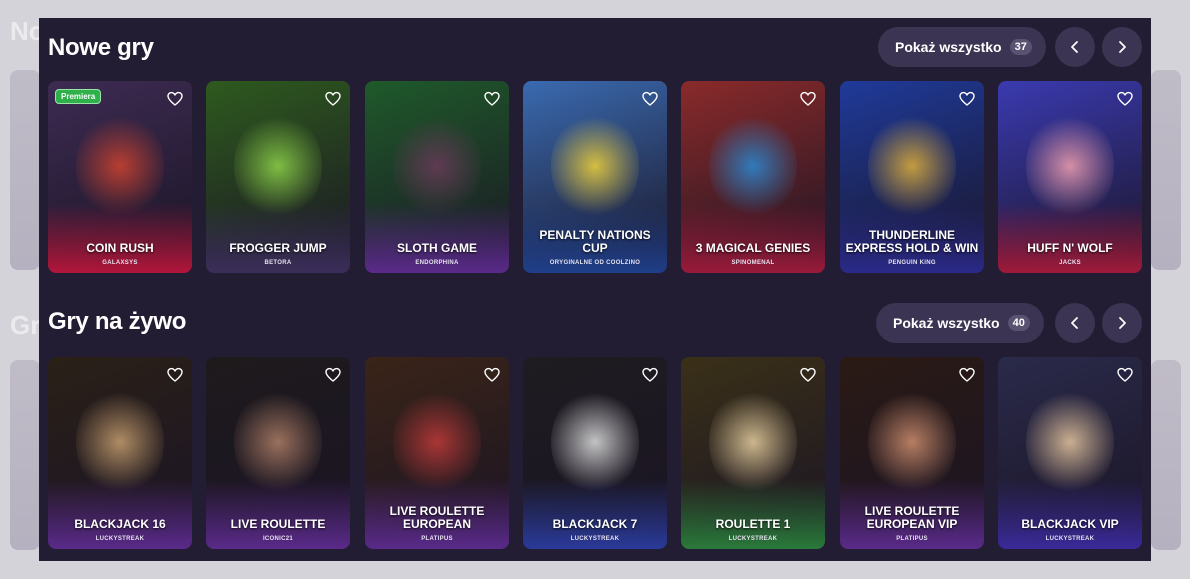 The height and width of the screenshot is (579, 1190). What do you see at coordinates (278, 263) in the screenshot?
I see `game-provider: BETORA` at bounding box center [278, 263].